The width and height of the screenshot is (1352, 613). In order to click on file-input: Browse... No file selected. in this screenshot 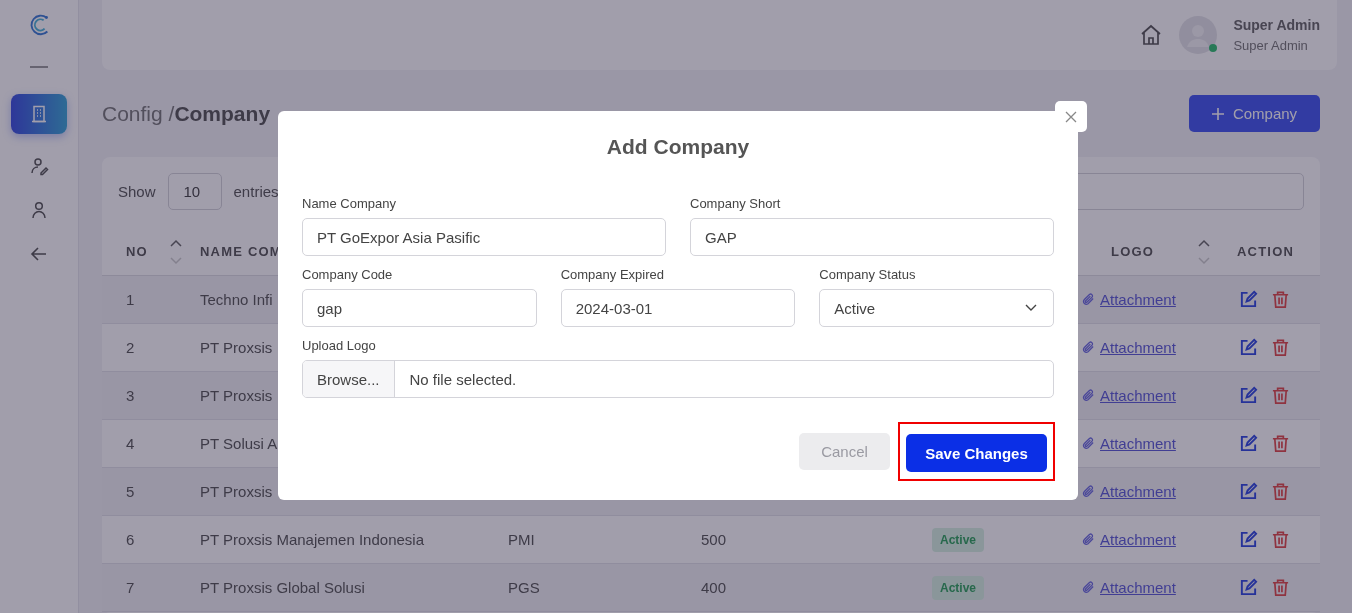, I will do `click(678, 379)`.